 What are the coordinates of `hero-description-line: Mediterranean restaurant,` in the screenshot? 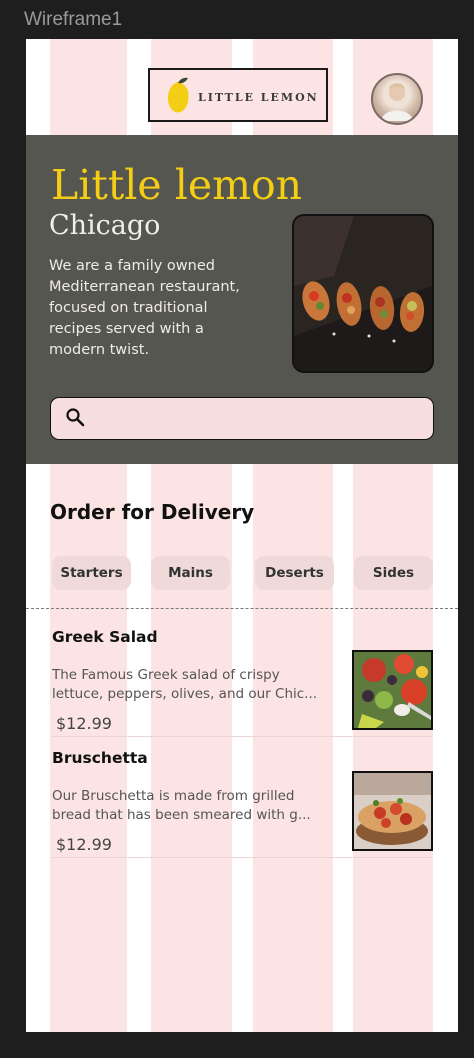 It's located at (144, 287).